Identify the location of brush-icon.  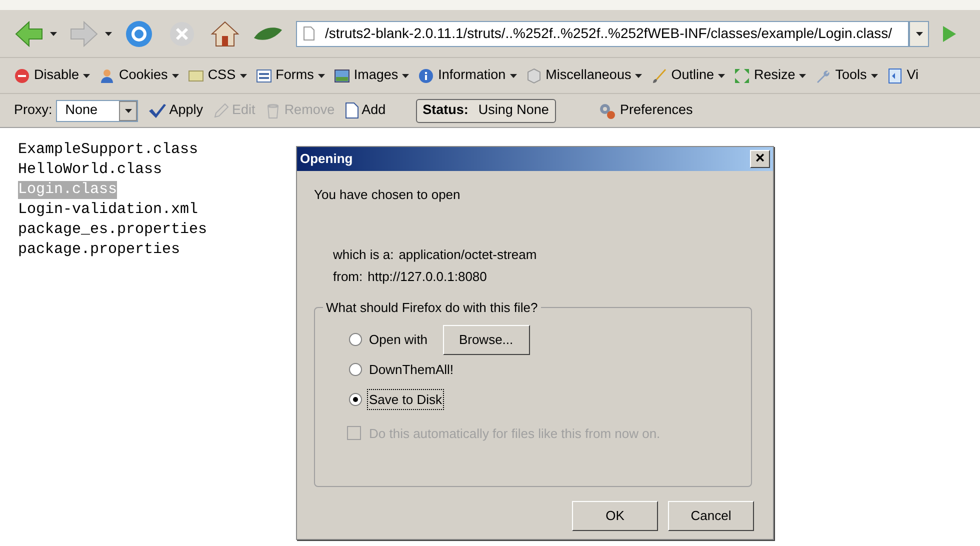
(659, 76).